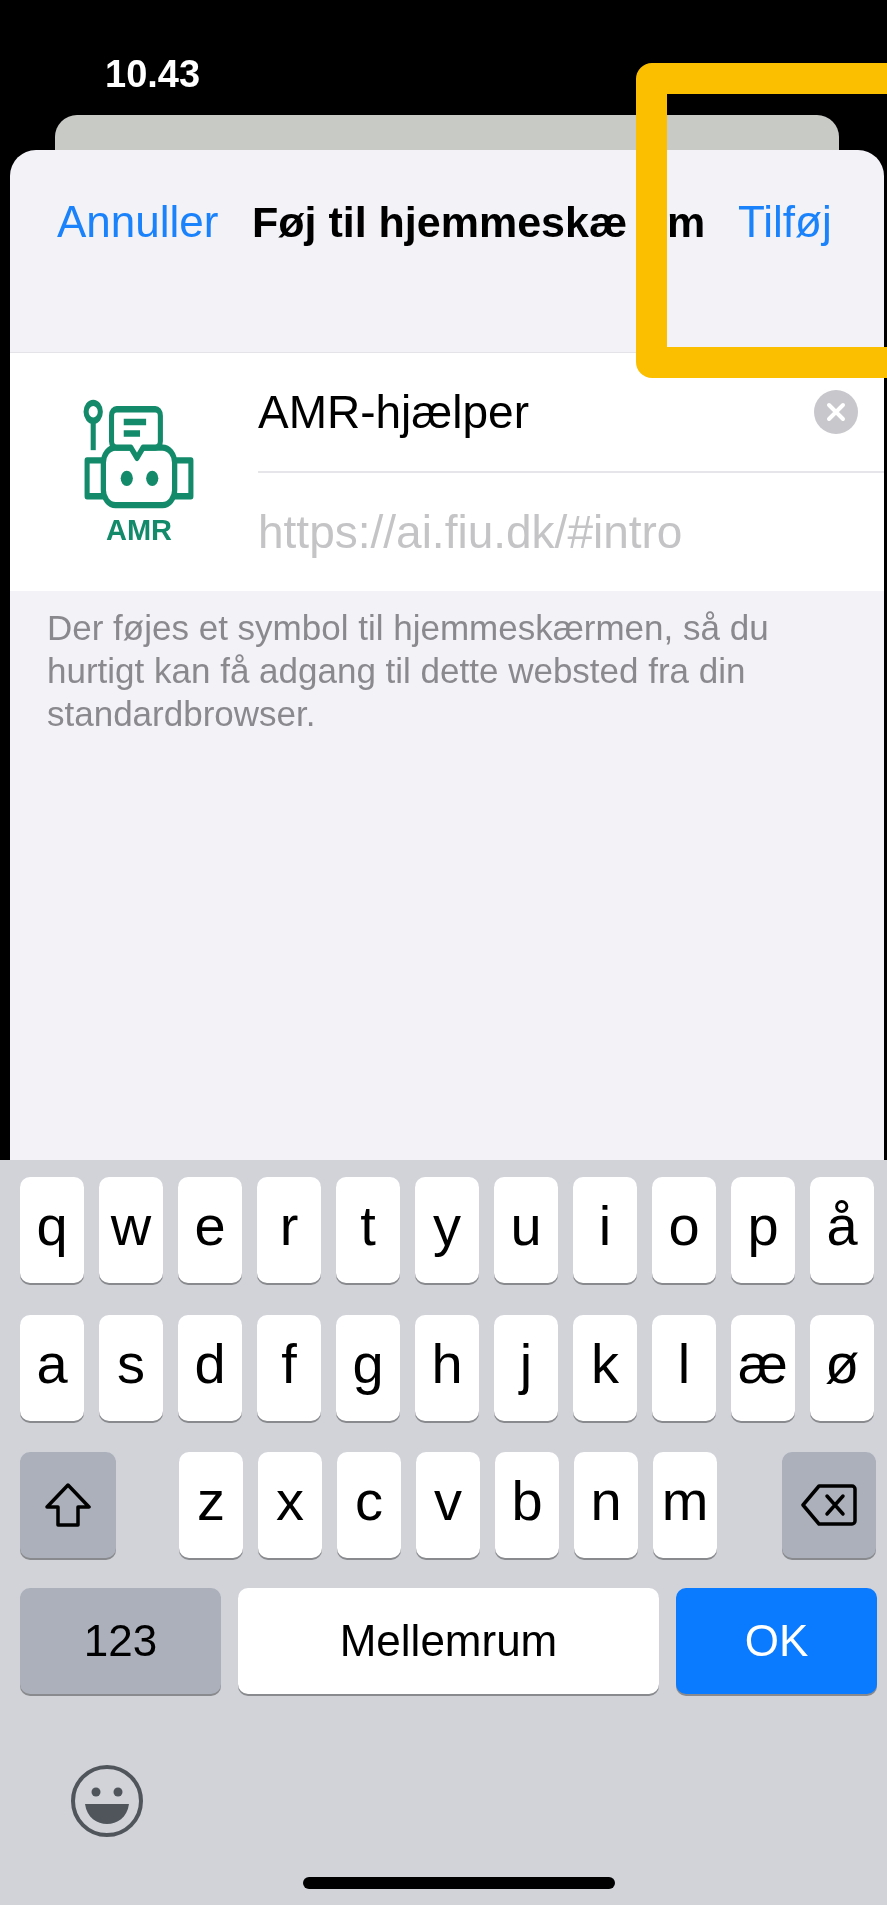  I want to click on letter-key: j, so click(526, 1368).